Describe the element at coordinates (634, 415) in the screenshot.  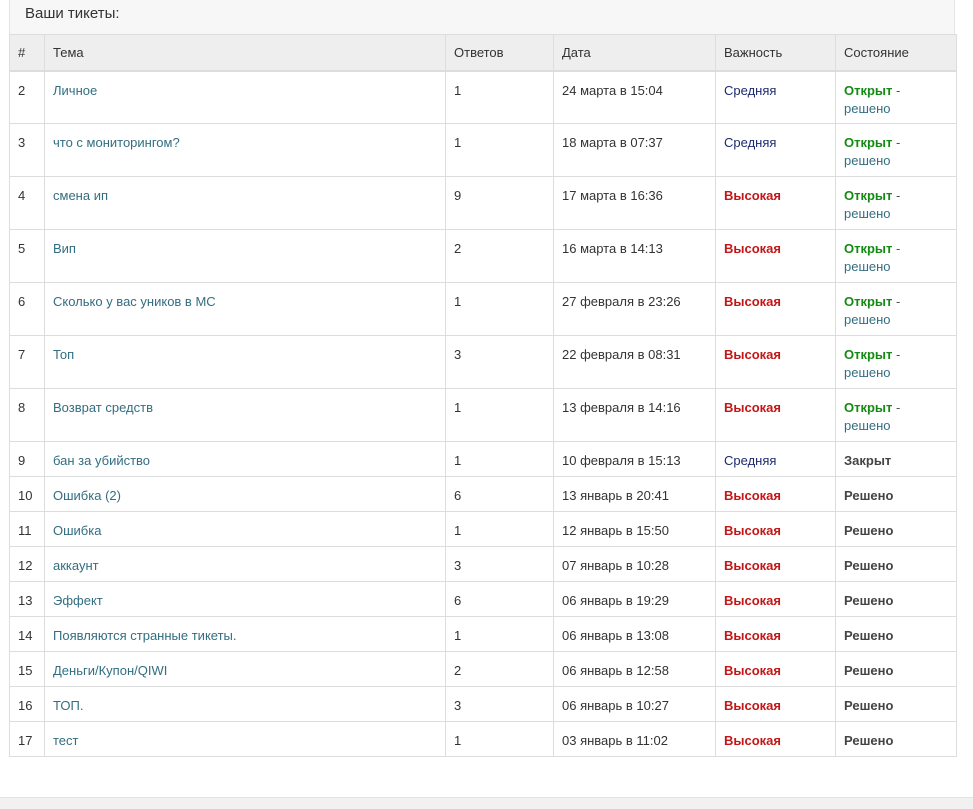
I see `ticket-date: 13 февраля в 14:16` at that location.